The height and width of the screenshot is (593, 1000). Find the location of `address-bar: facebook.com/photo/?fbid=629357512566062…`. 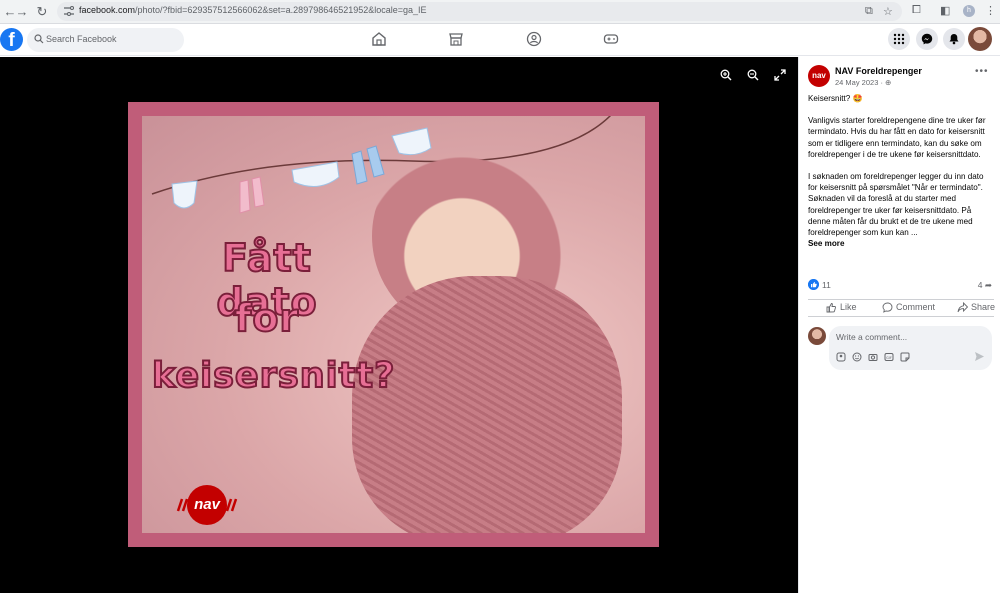

address-bar: facebook.com/photo/?fbid=629357512566062… is located at coordinates (479, 11).